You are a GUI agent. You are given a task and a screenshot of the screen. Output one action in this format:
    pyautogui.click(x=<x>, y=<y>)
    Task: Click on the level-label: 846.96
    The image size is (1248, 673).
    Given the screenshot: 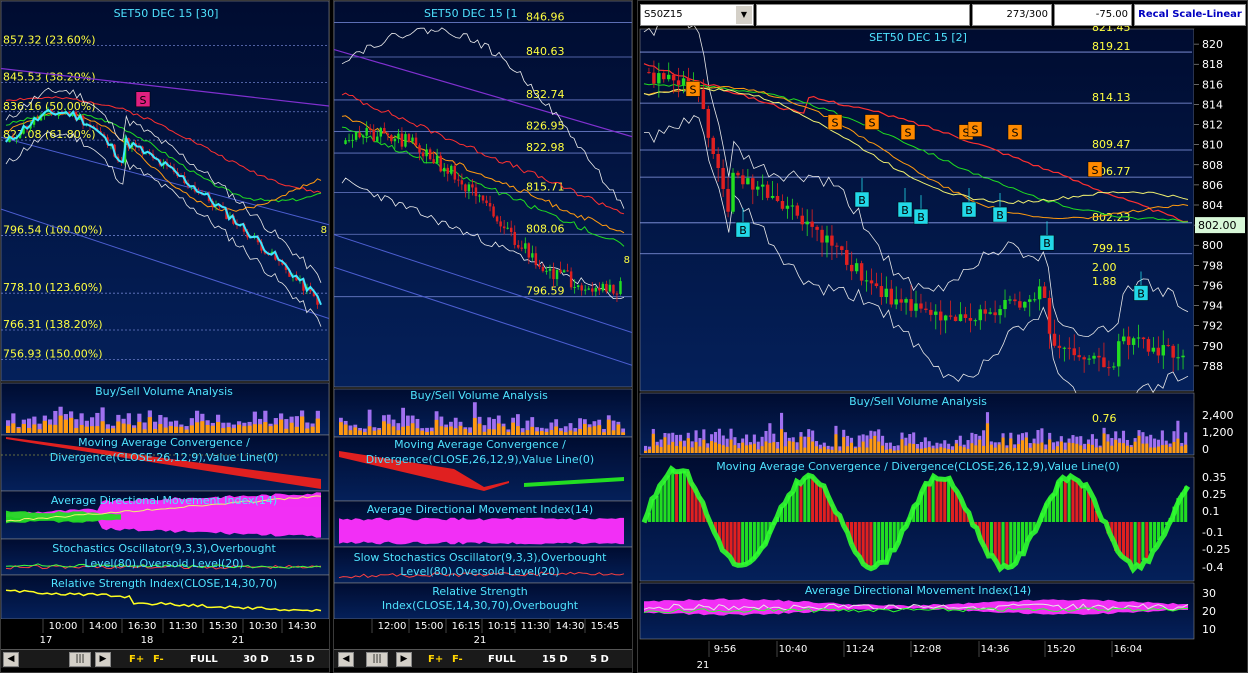 What is the action you would take?
    pyautogui.click(x=545, y=17)
    